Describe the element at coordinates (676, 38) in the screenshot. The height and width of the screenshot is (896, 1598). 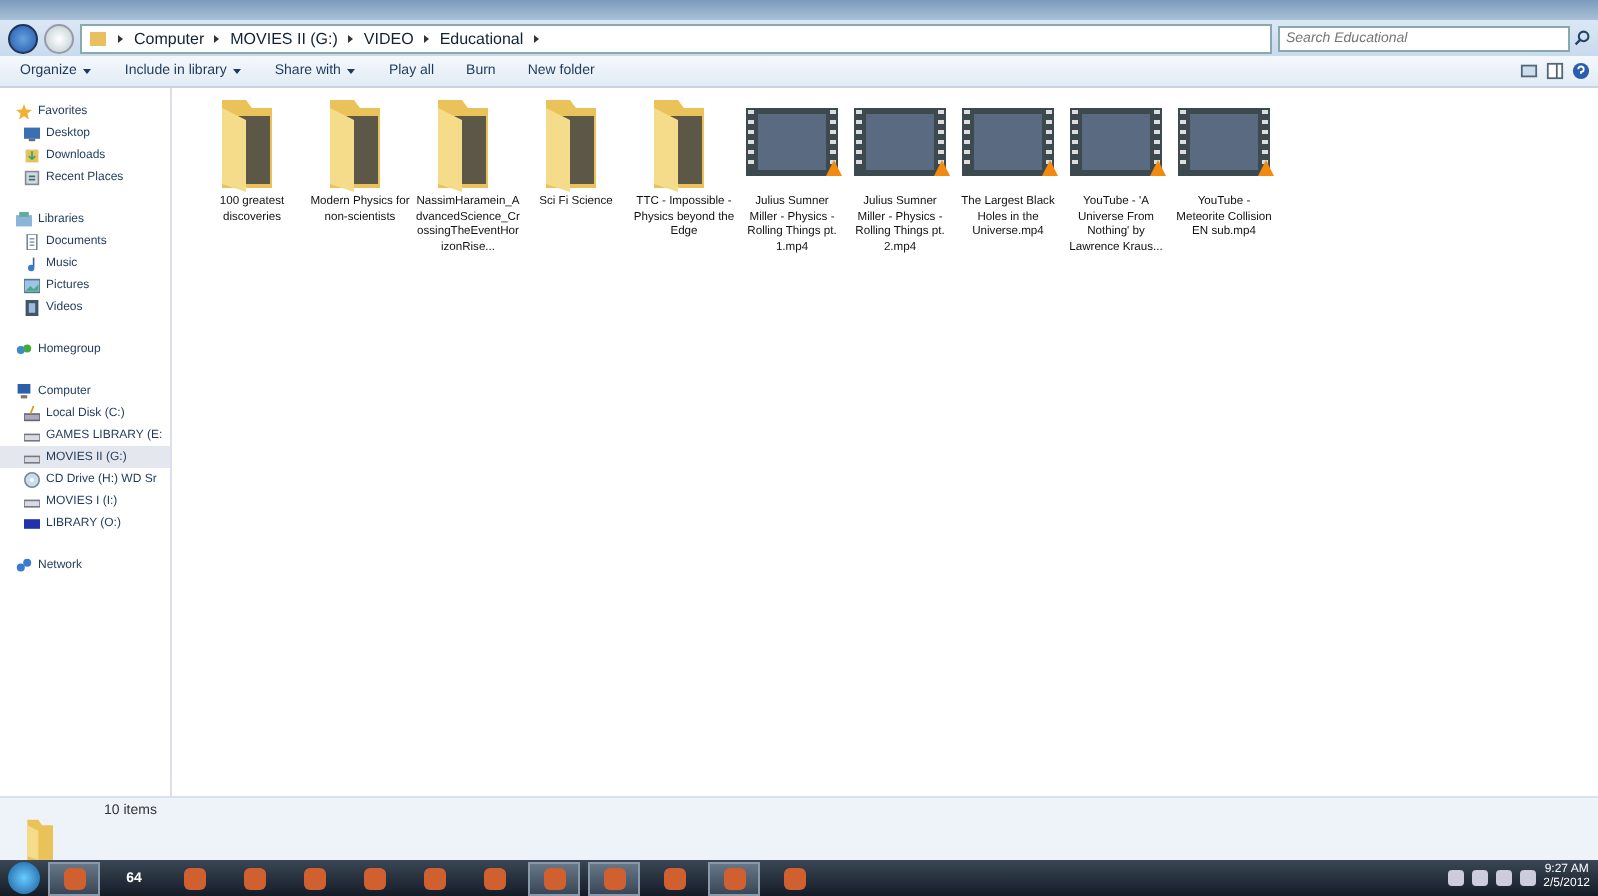
I see `address-bar: Computer MOVIES II (G:) VIDEO Educational` at that location.